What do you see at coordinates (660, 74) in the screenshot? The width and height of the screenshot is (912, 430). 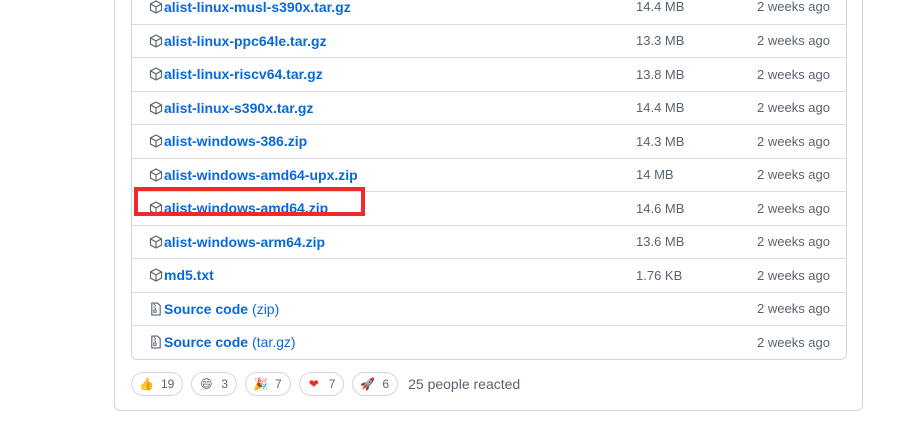 I see `asset-size: 13.8 MB` at bounding box center [660, 74].